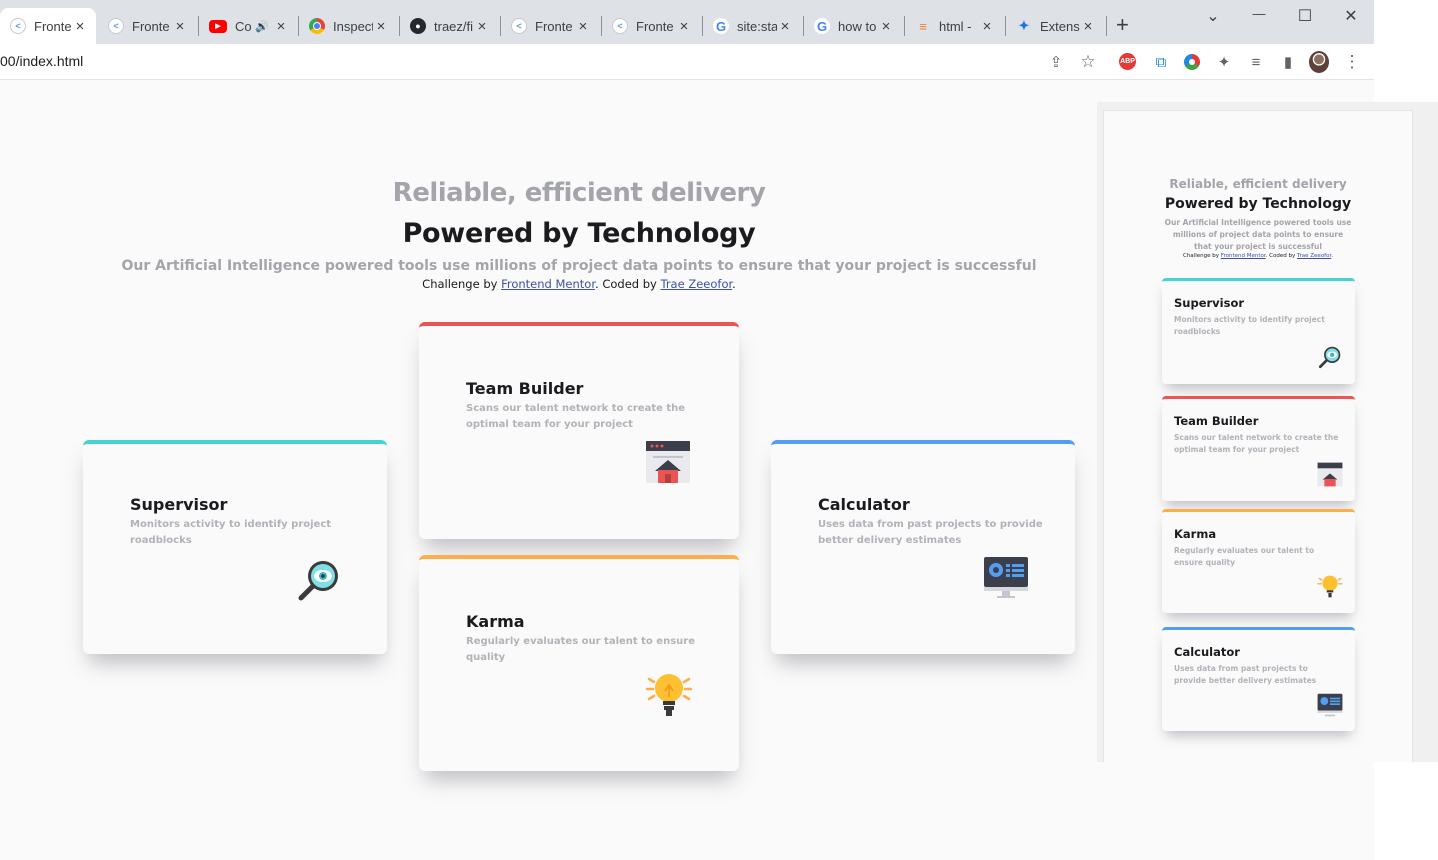  Describe the element at coordinates (1213, 16) in the screenshot. I see `tab-search-icon: ⌄` at that location.